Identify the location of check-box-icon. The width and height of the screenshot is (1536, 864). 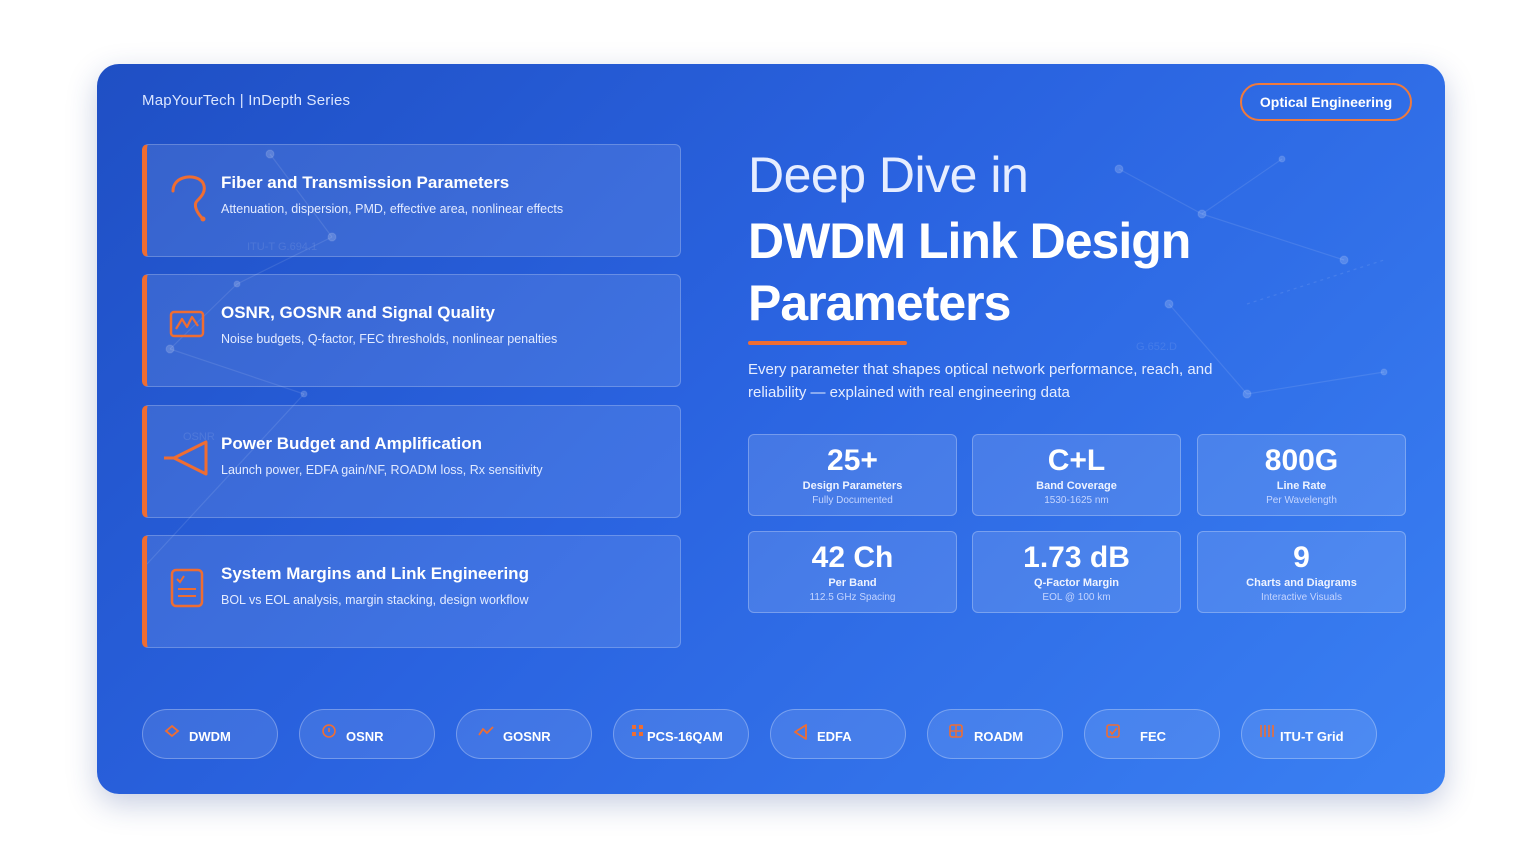
(1113, 731).